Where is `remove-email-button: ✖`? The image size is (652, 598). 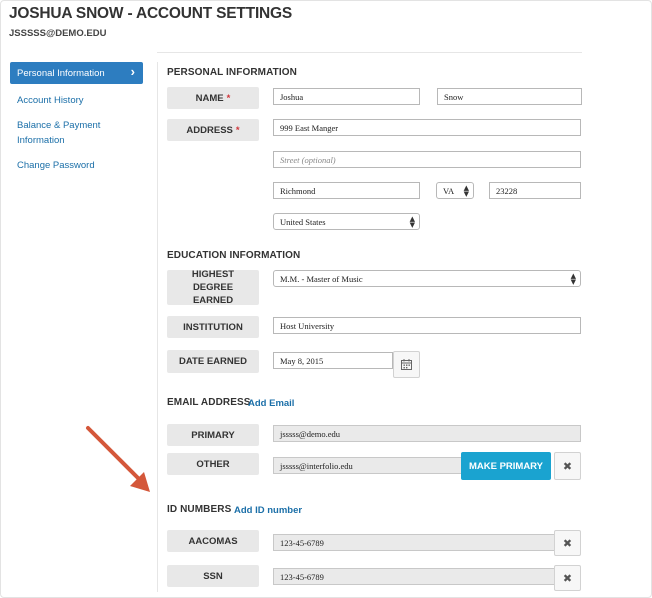 remove-email-button: ✖ is located at coordinates (567, 466).